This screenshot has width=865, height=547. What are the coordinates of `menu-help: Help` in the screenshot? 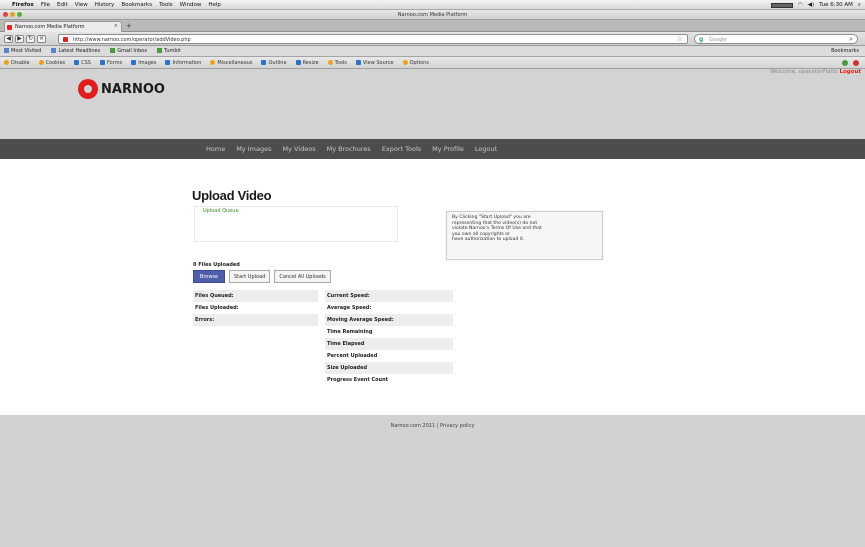 It's located at (214, 5).